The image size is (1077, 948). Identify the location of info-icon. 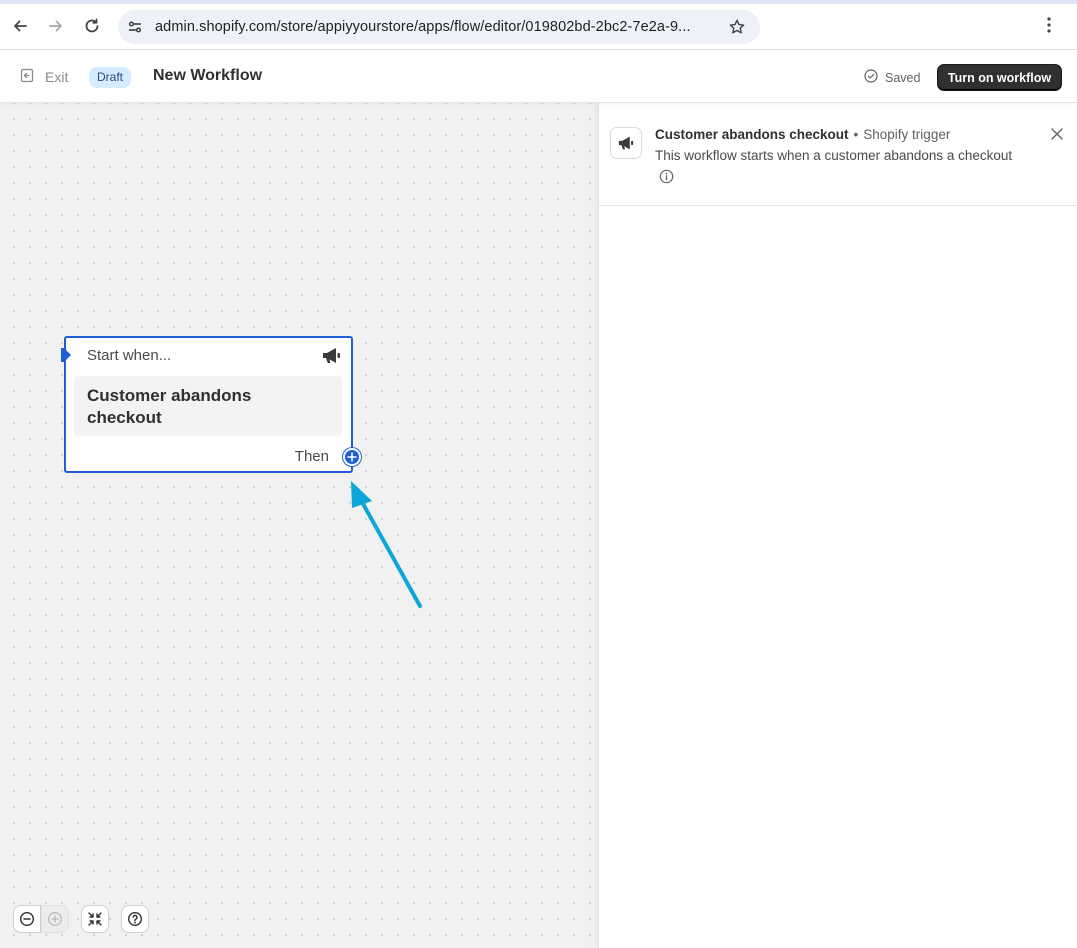
(666, 179).